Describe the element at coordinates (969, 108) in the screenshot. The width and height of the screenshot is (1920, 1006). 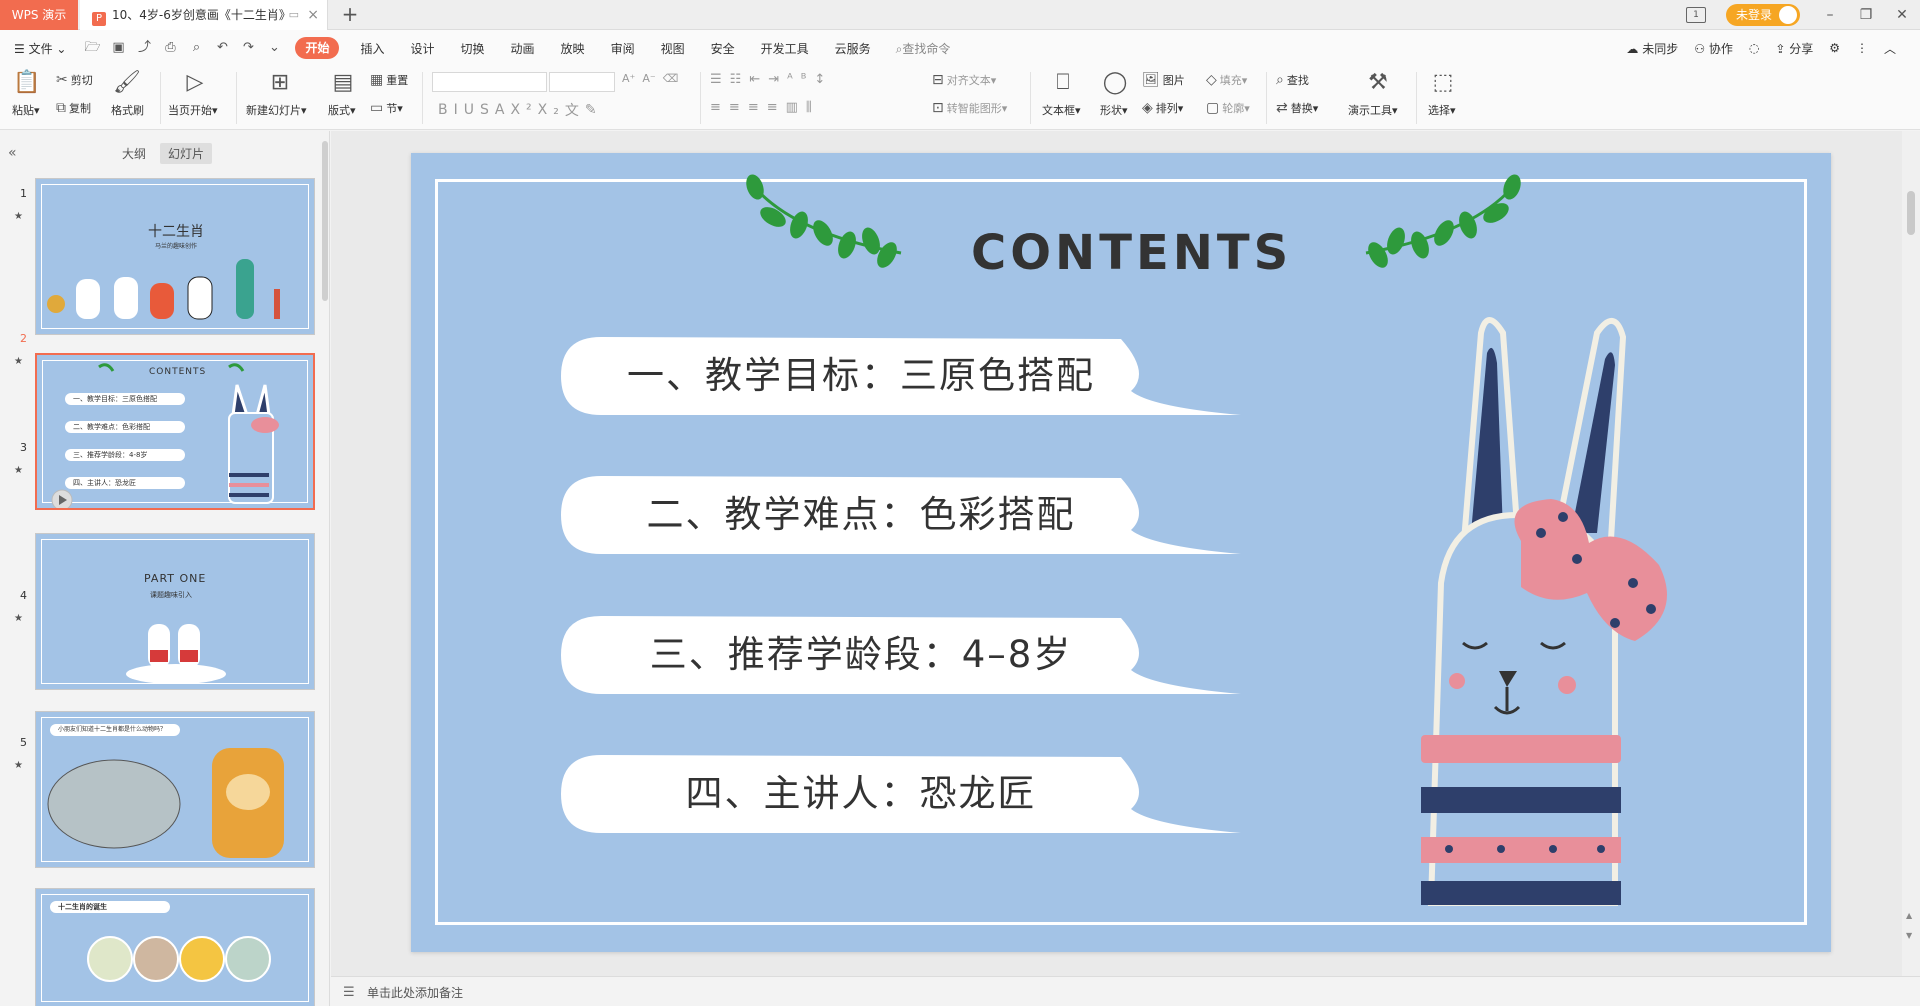
I see `smart-shape-button: ⊡ 转智能图形 ▾` at that location.